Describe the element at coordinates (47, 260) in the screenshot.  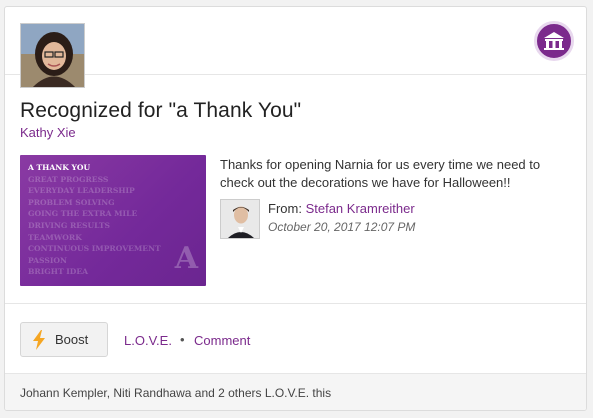
I see `award-value: PASSION` at that location.